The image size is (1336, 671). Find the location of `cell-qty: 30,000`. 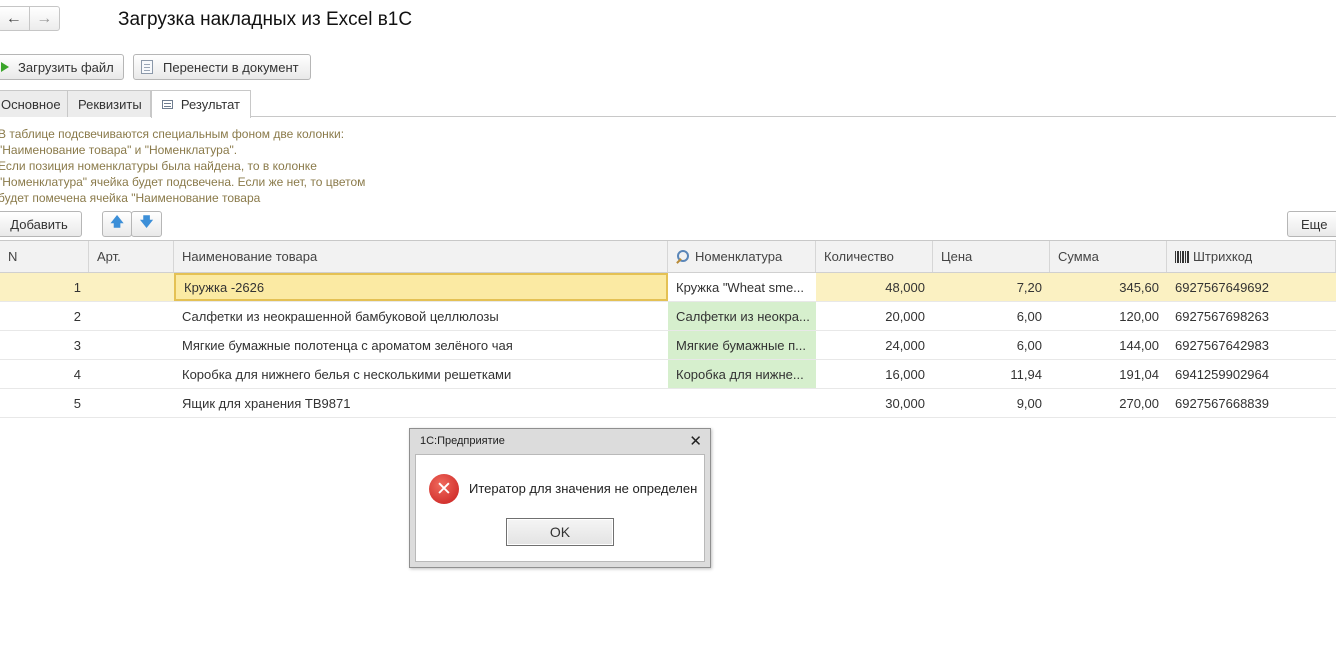

cell-qty: 30,000 is located at coordinates (874, 403).